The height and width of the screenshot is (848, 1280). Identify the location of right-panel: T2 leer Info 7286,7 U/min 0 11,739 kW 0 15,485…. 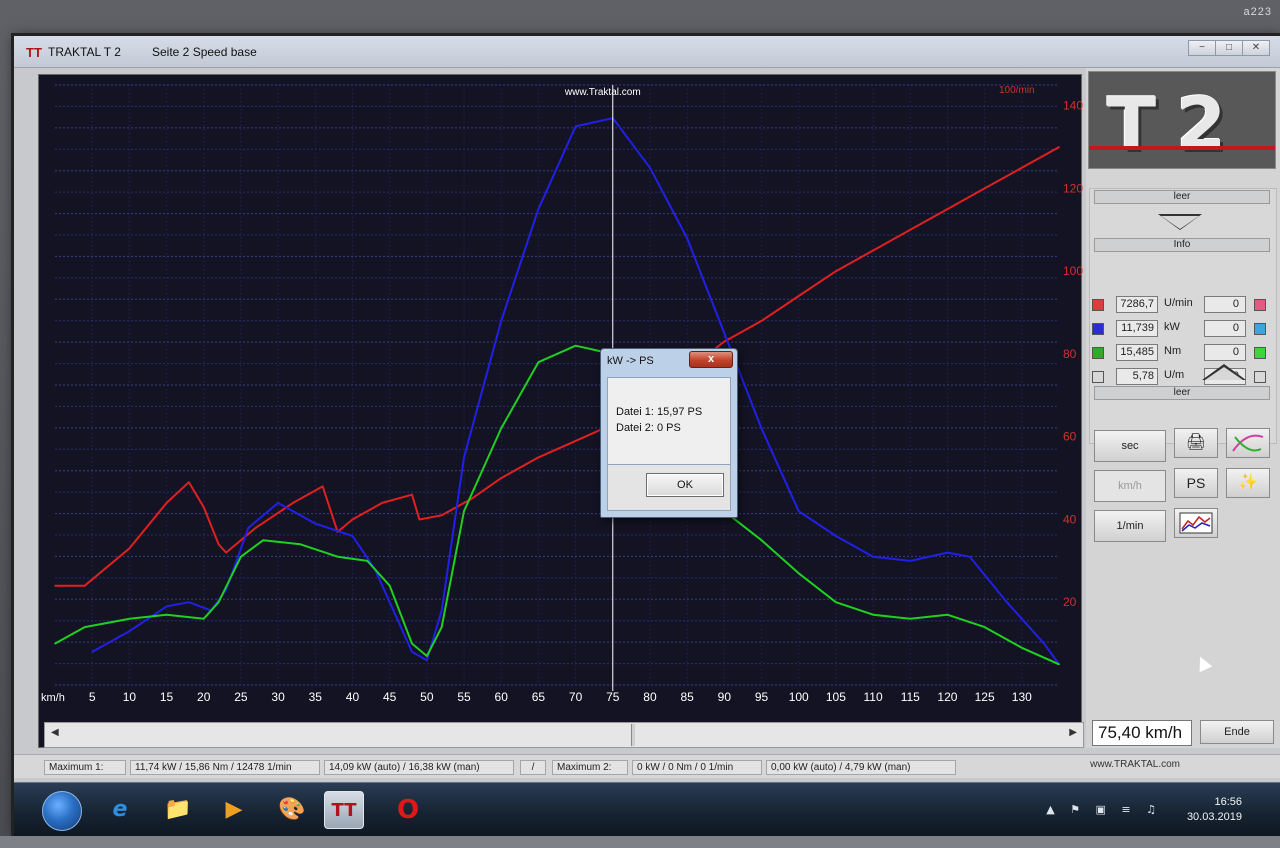
(1183, 408).